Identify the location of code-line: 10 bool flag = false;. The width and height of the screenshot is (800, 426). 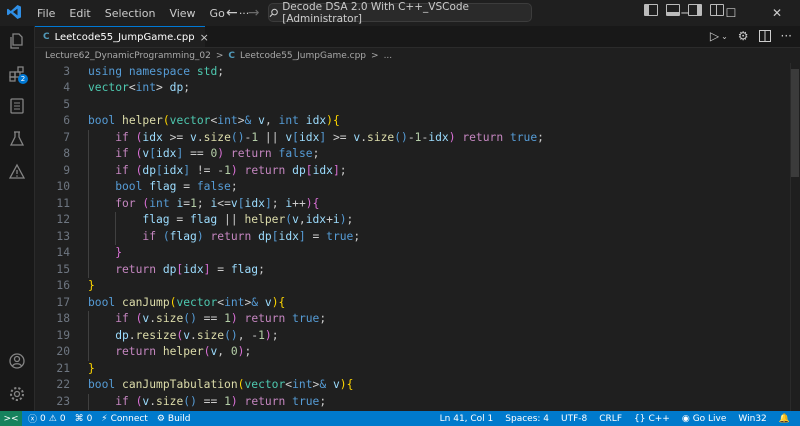
(417, 187).